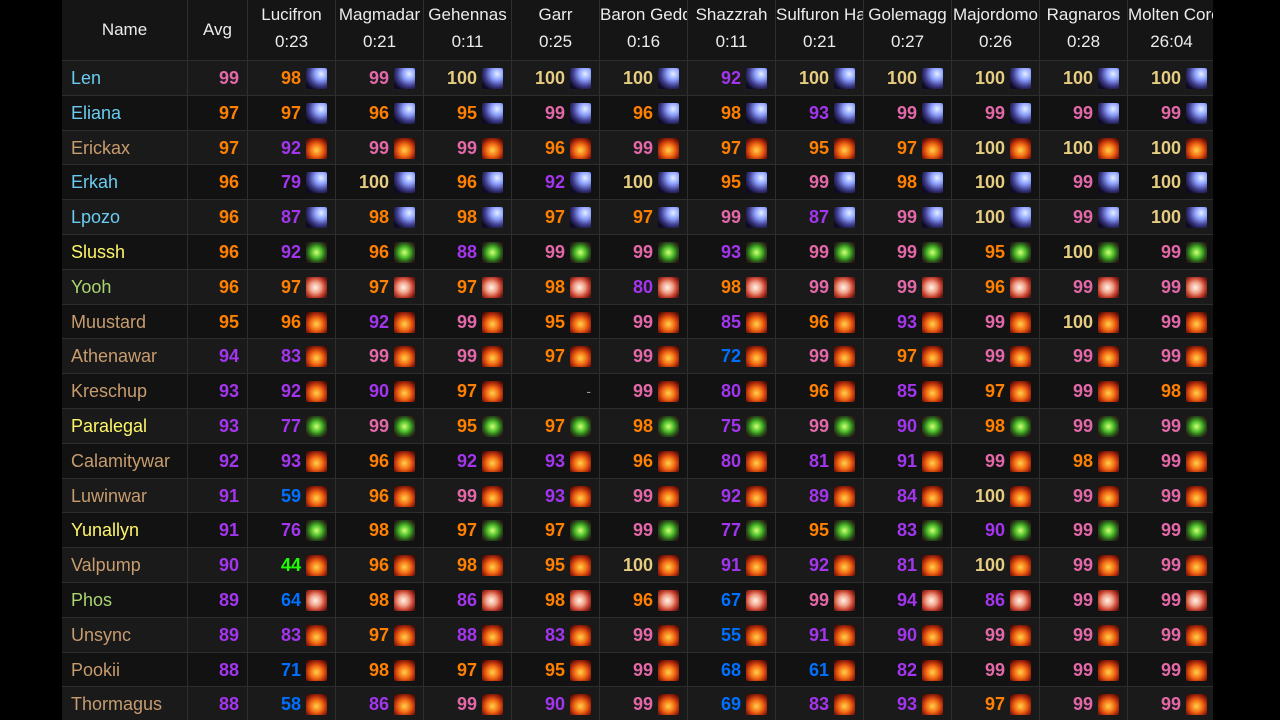 The image size is (1280, 720). What do you see at coordinates (125, 391) in the screenshot?
I see `player-name-link: Kreschup` at bounding box center [125, 391].